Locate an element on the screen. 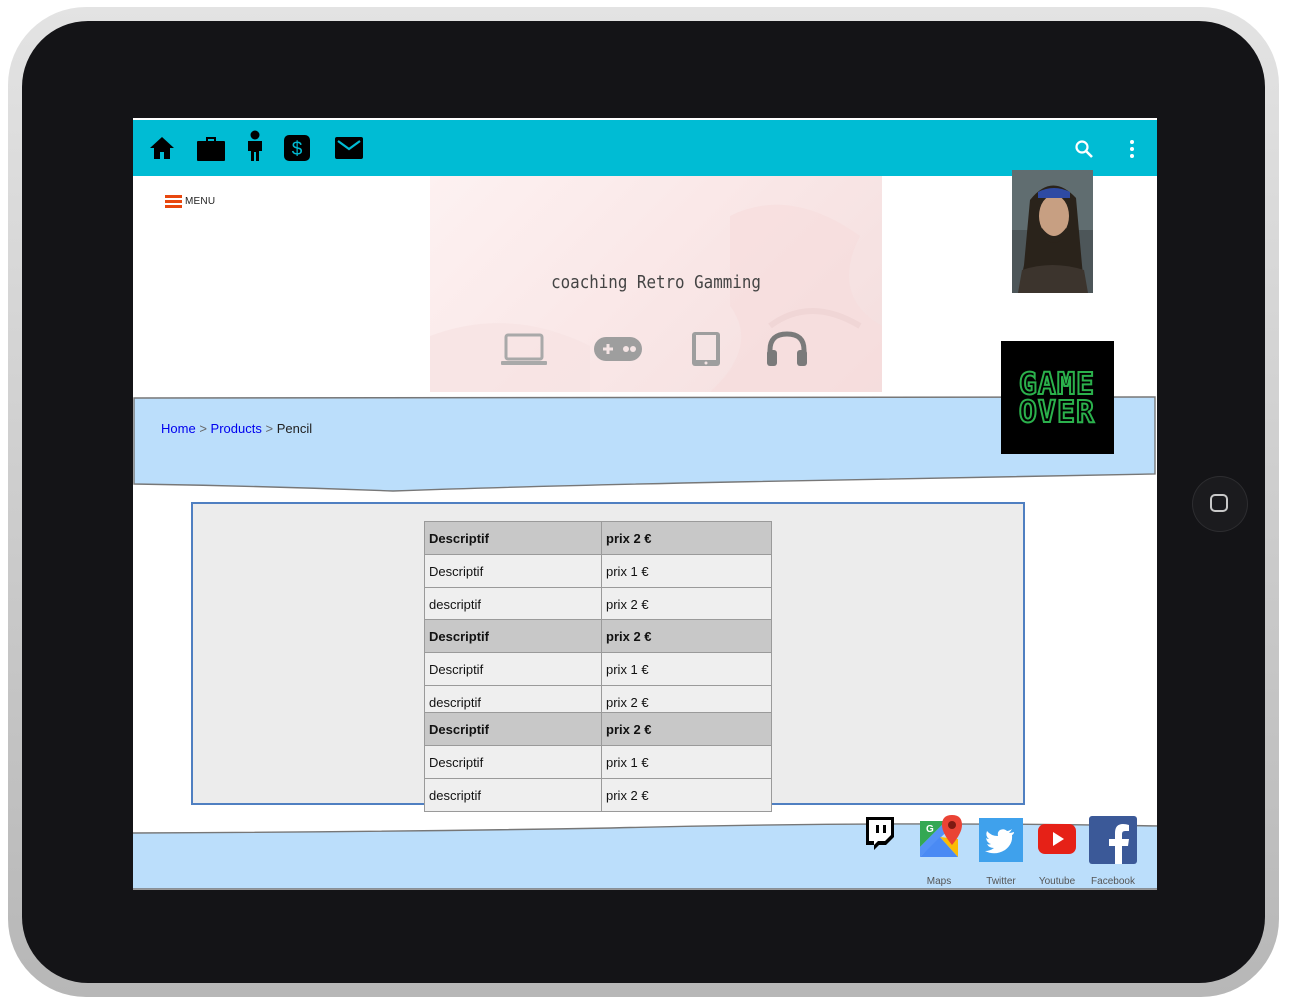  search-icon is located at coordinates (1084, 149).